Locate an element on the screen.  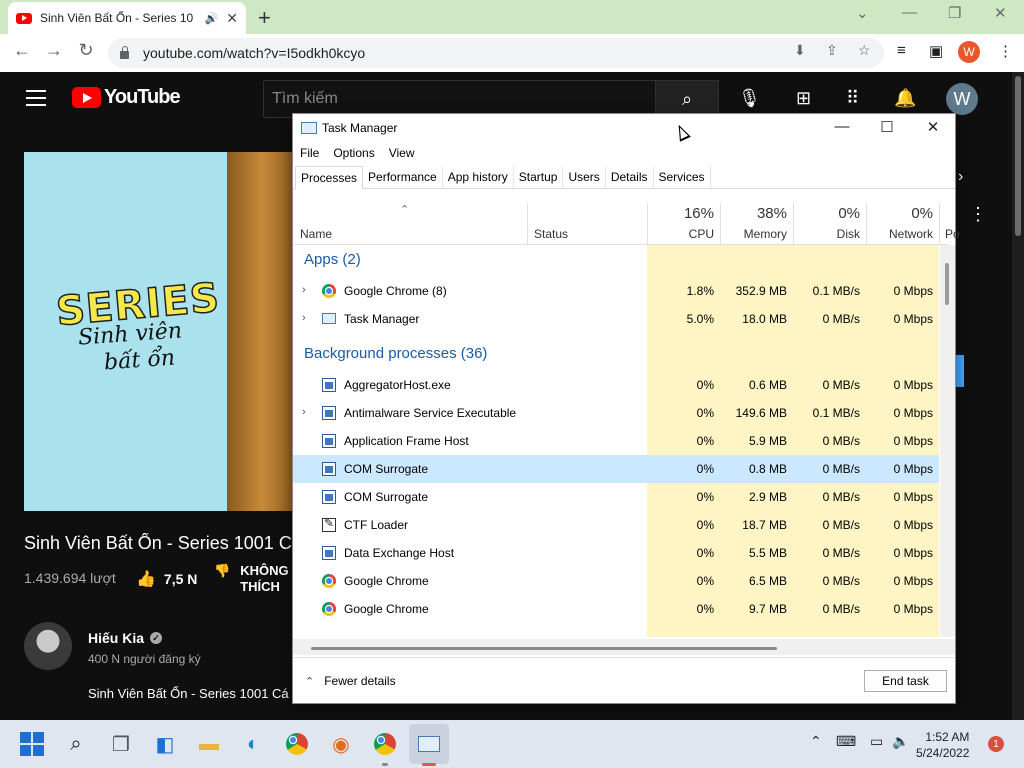
chrome-menu-icon: ⋮ is located at coordinates (1005, 51).